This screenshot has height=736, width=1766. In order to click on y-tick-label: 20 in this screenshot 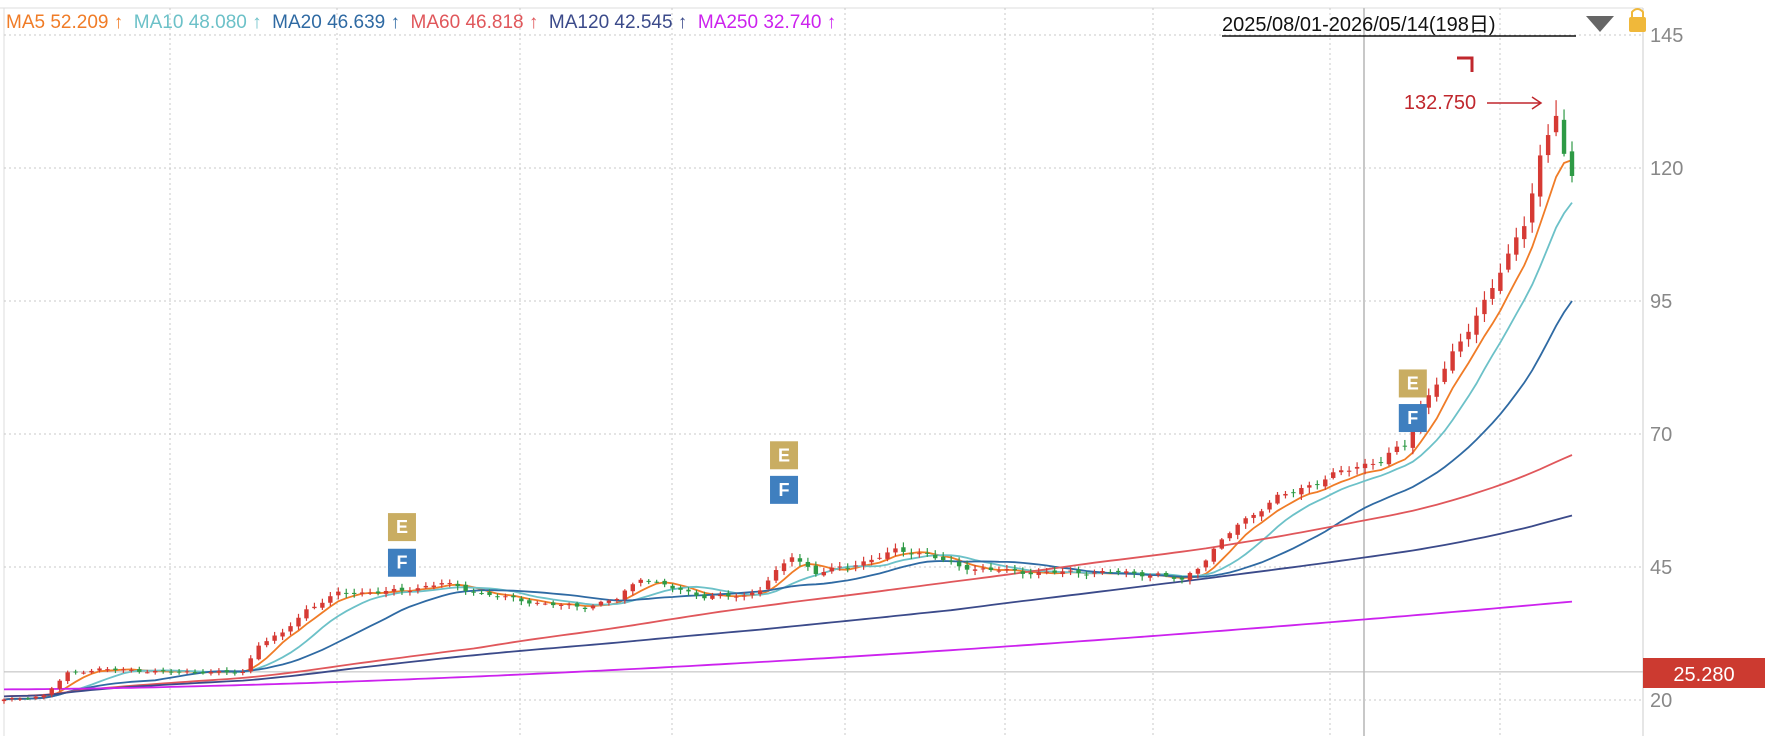, I will do `click(1661, 701)`.